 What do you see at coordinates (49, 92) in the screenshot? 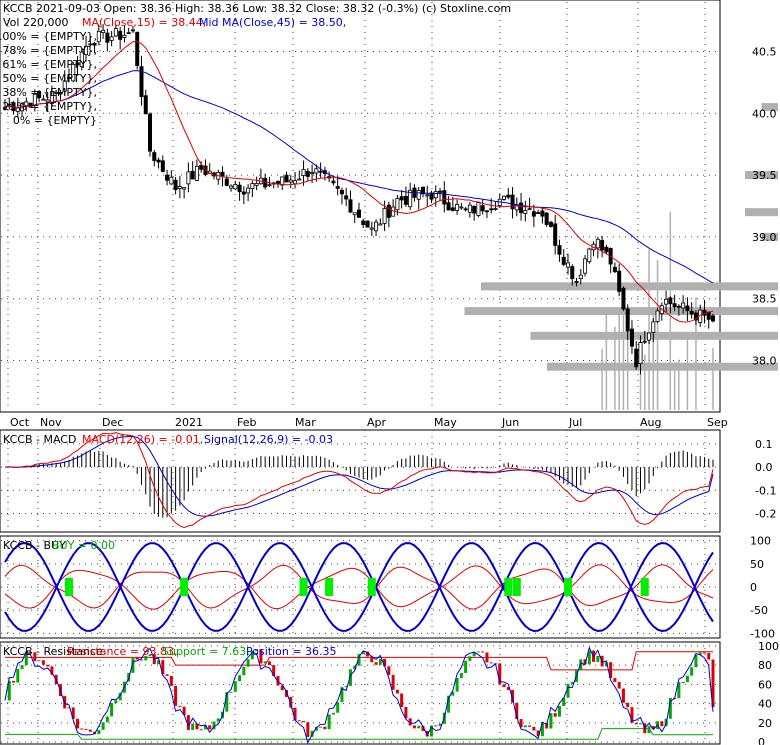
I see `fib-38: 38% = {EMPTY},` at bounding box center [49, 92].